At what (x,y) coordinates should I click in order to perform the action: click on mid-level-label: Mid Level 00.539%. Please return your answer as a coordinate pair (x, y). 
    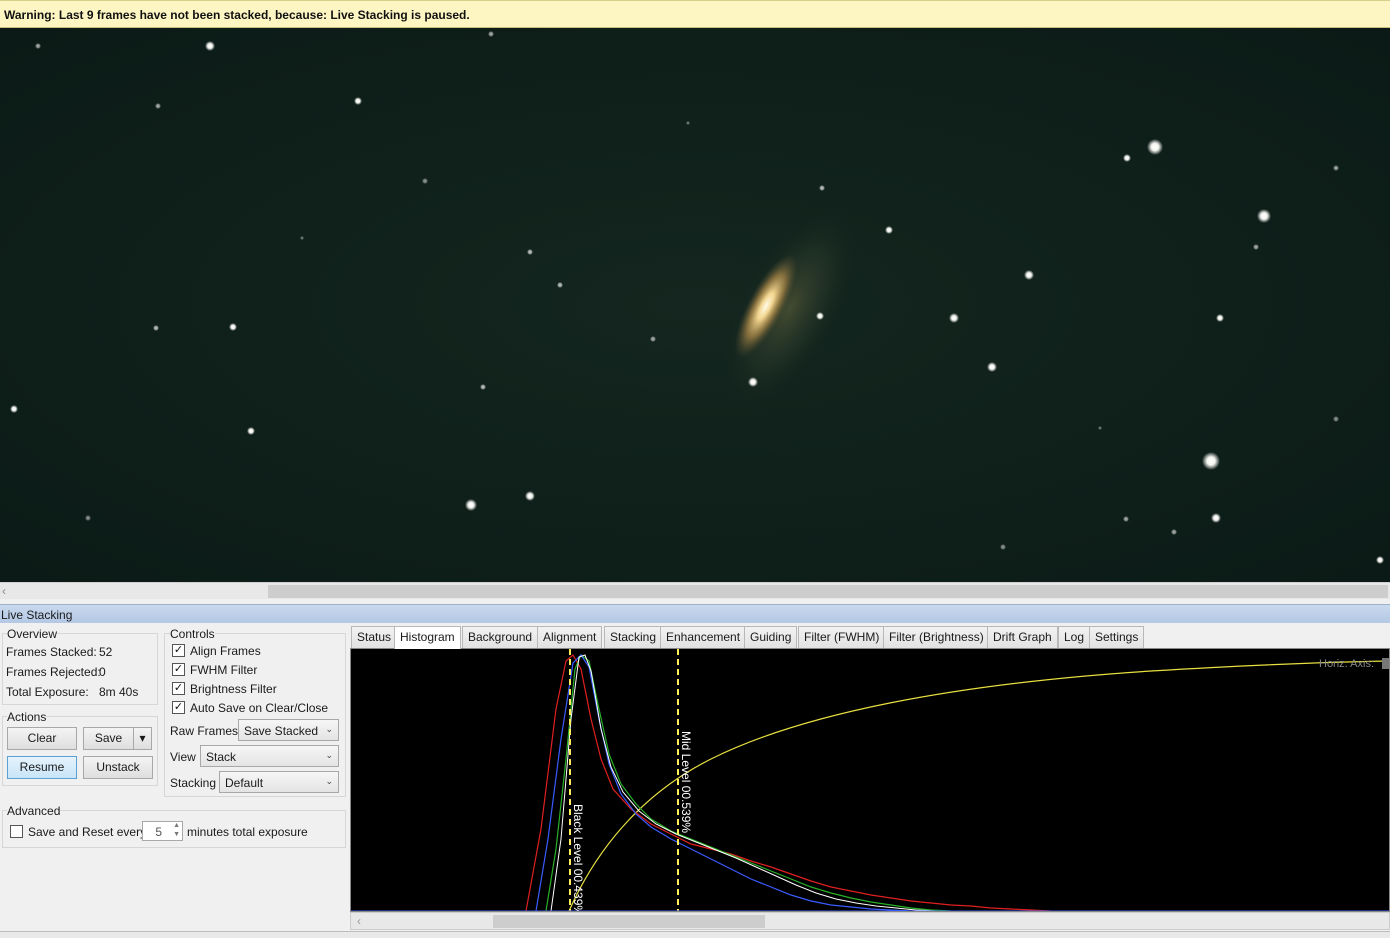
    Looking at the image, I should click on (686, 782).